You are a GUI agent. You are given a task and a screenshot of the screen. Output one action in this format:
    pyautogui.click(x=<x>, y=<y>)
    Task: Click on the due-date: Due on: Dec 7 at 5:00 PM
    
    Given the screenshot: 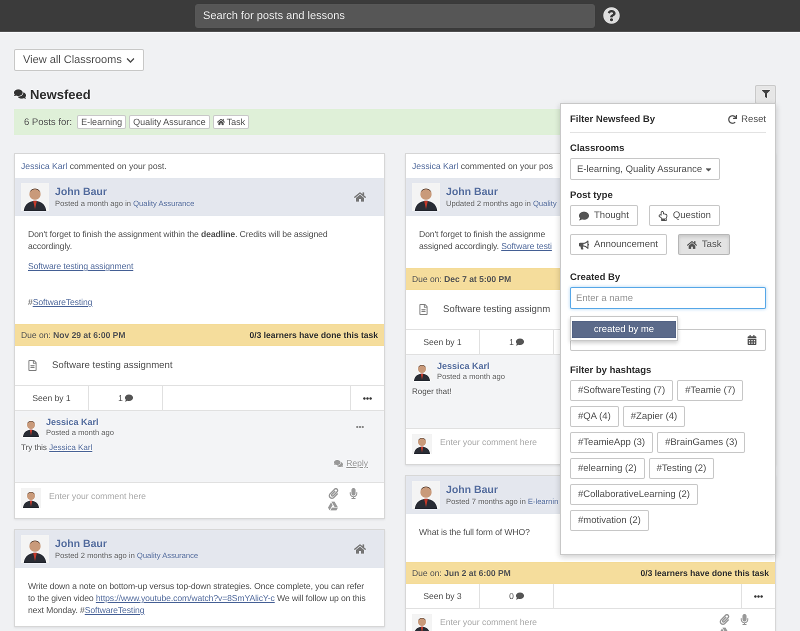 What is the action you would take?
    pyautogui.click(x=462, y=279)
    